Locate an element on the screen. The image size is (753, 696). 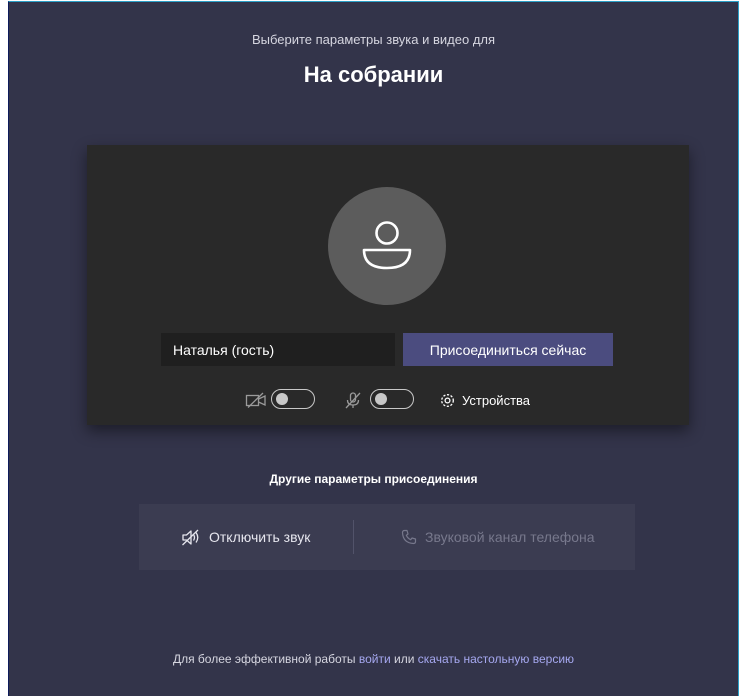
other-options-title: Другие параметры присоединения is located at coordinates (373, 479).